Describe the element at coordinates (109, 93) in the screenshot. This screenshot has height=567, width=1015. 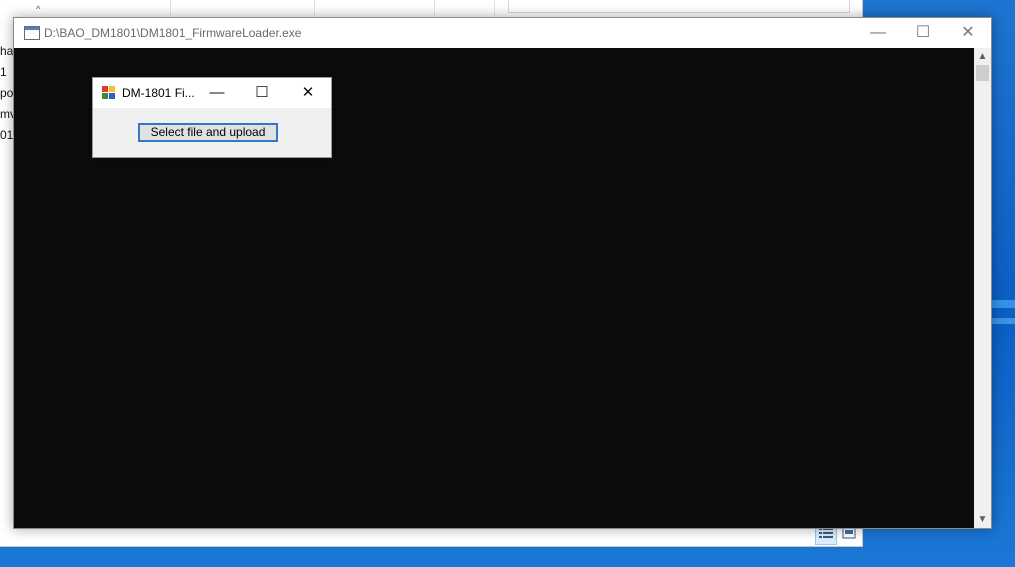
I see `app-icon` at that location.